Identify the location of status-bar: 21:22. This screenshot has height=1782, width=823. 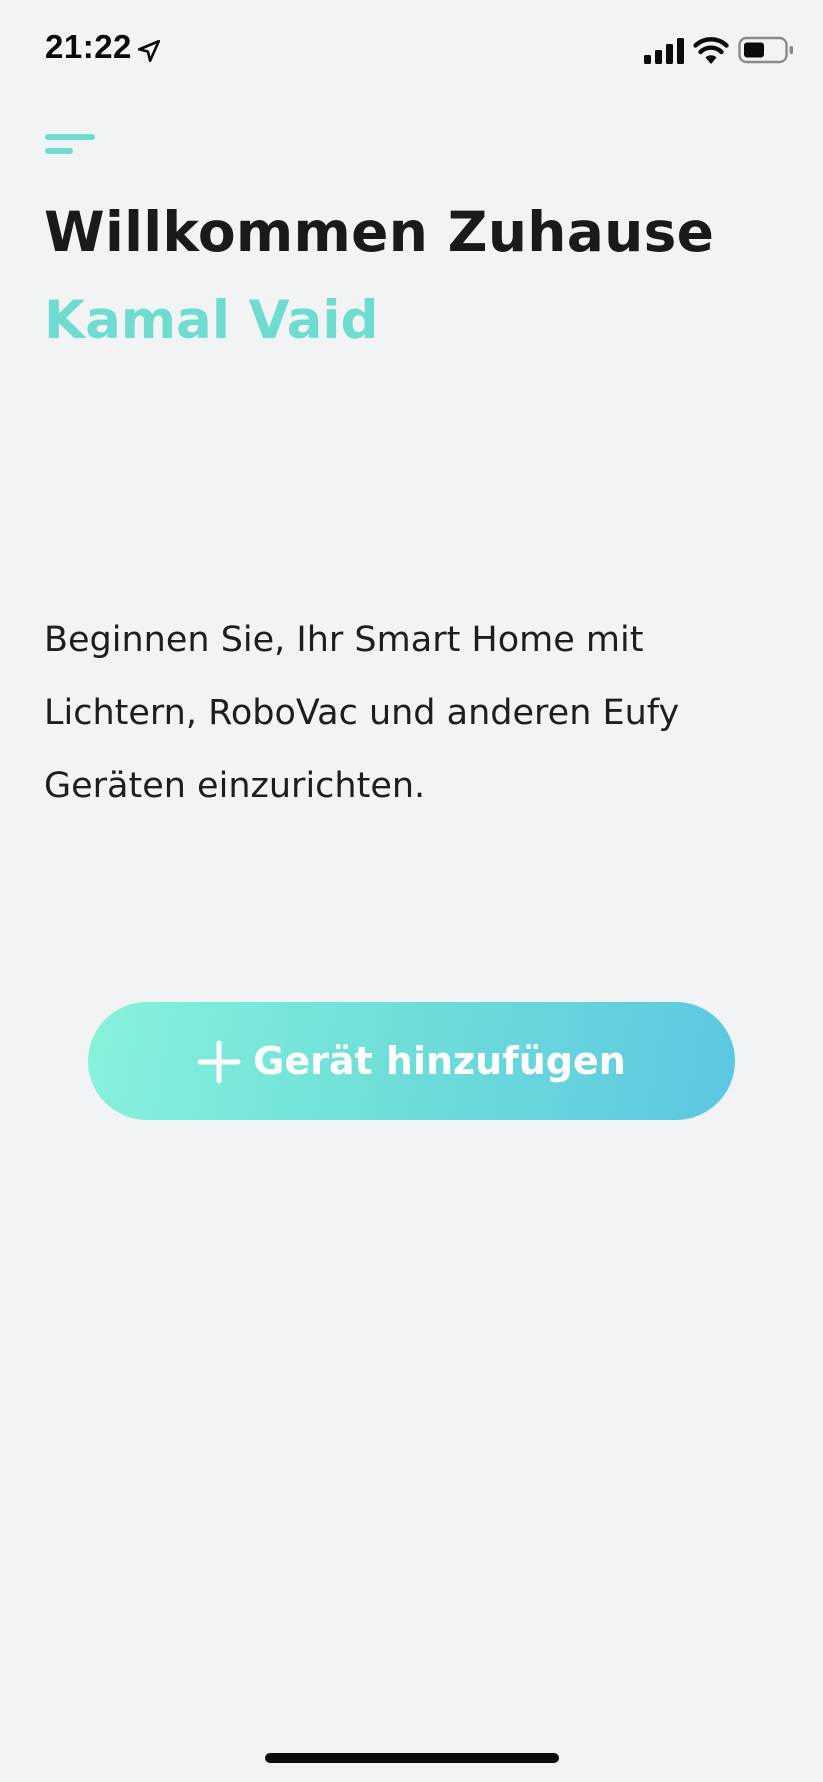
(411, 50).